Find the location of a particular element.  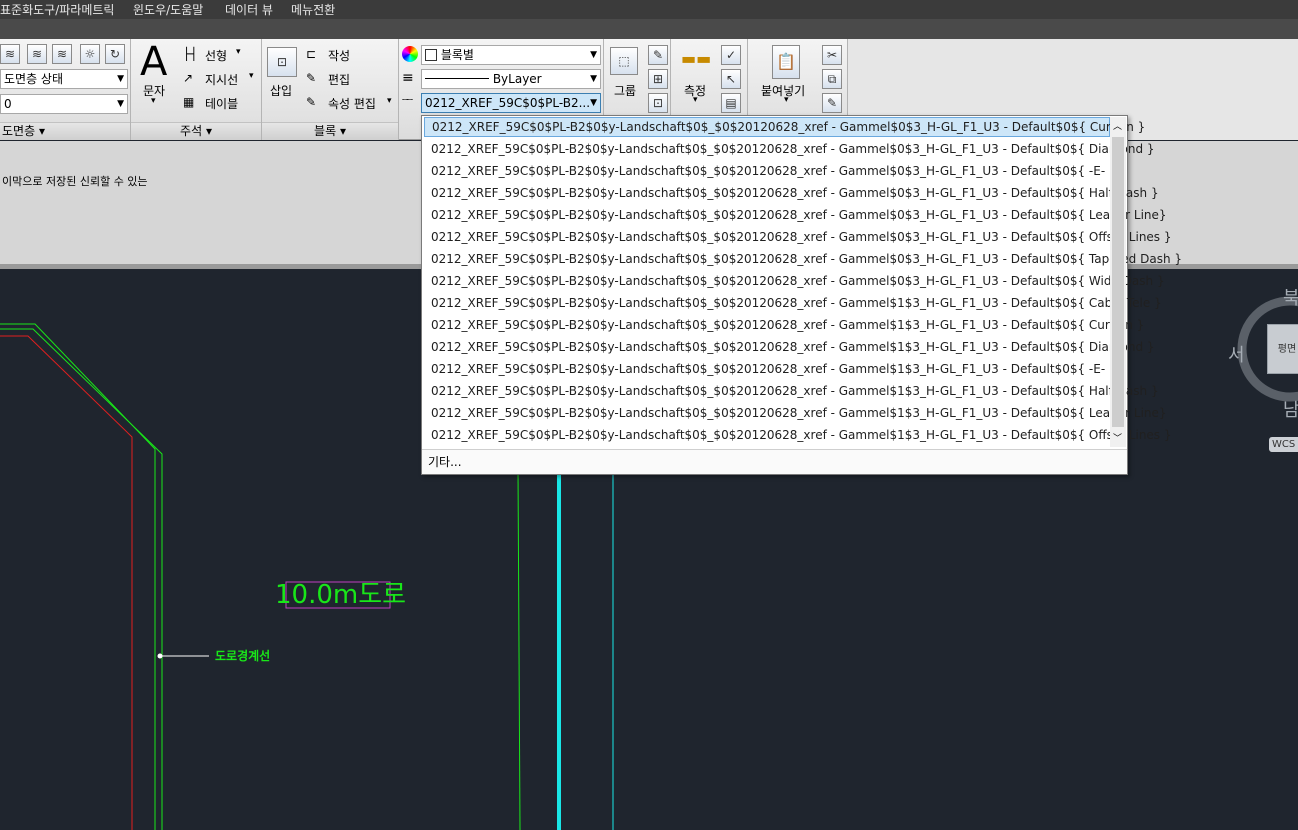

group-edit-icon: ⊞ is located at coordinates (658, 79).